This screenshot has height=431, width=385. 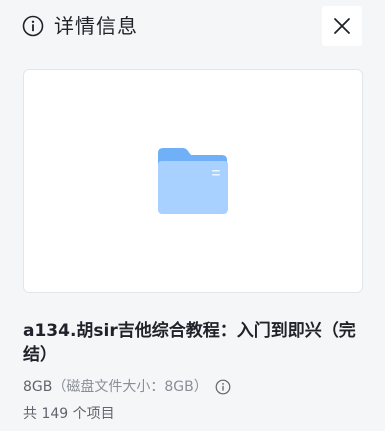 What do you see at coordinates (223, 387) in the screenshot?
I see `size-info-icon` at bounding box center [223, 387].